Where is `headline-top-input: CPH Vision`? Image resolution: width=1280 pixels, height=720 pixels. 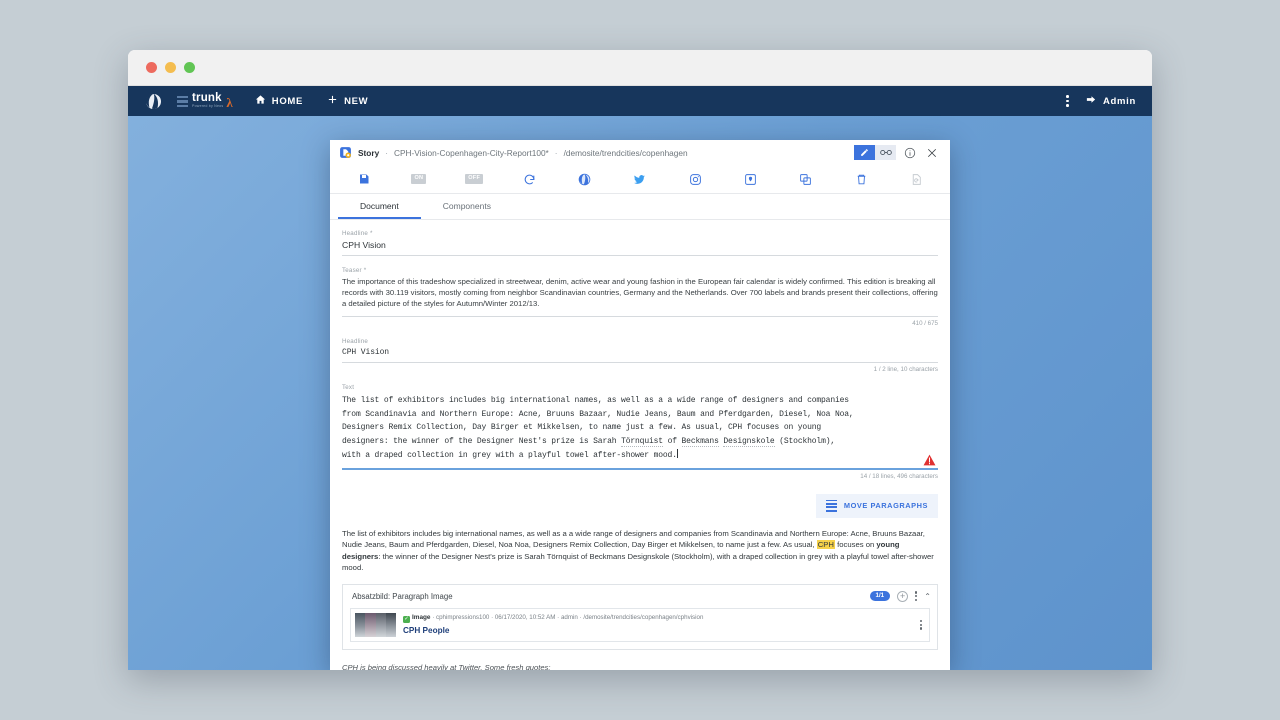 headline-top-input: CPH Vision is located at coordinates (640, 248).